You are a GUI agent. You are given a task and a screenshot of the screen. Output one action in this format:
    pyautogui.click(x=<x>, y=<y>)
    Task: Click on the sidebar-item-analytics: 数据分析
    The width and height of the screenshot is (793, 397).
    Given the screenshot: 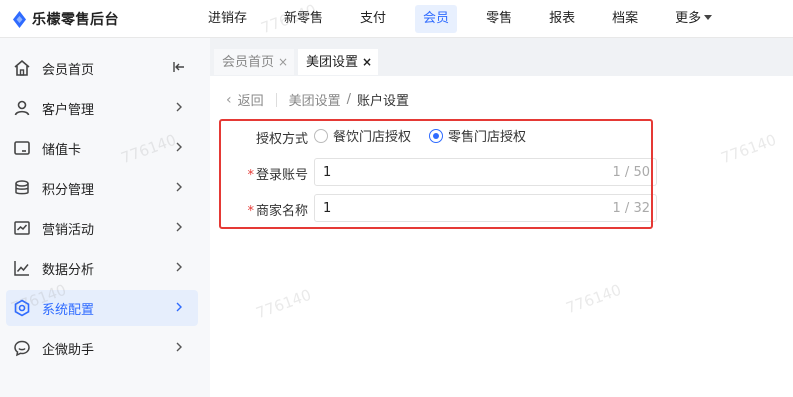 What is the action you would take?
    pyautogui.click(x=105, y=268)
    